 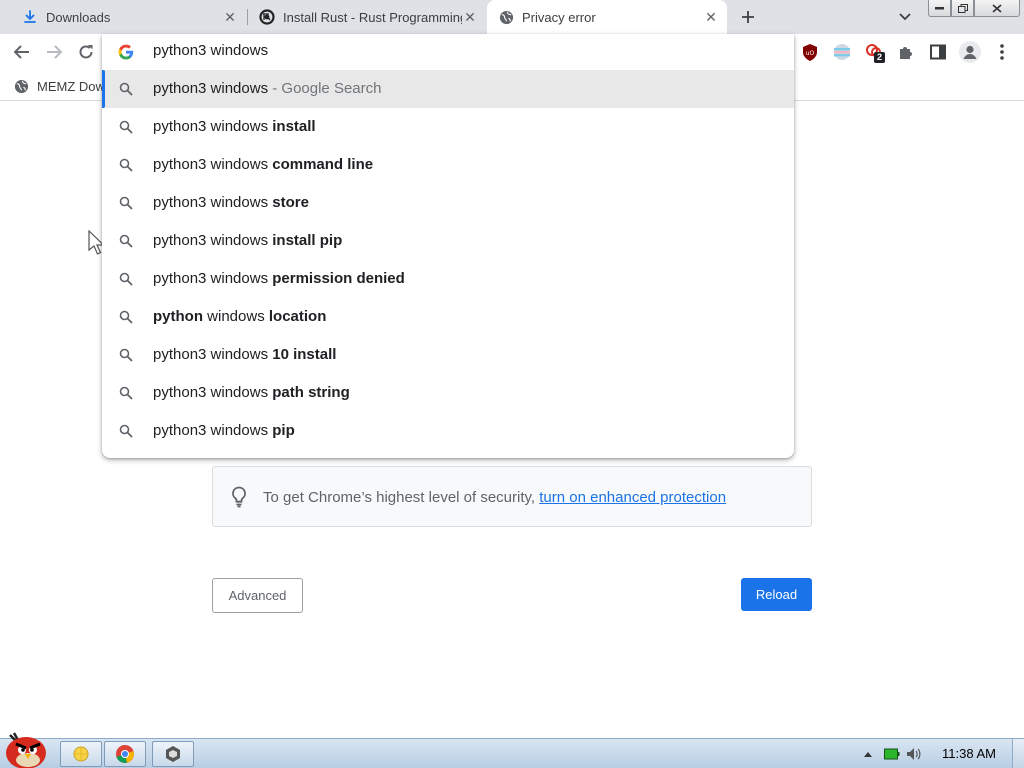 What do you see at coordinates (962, 8) in the screenshot?
I see `restore-button` at bounding box center [962, 8].